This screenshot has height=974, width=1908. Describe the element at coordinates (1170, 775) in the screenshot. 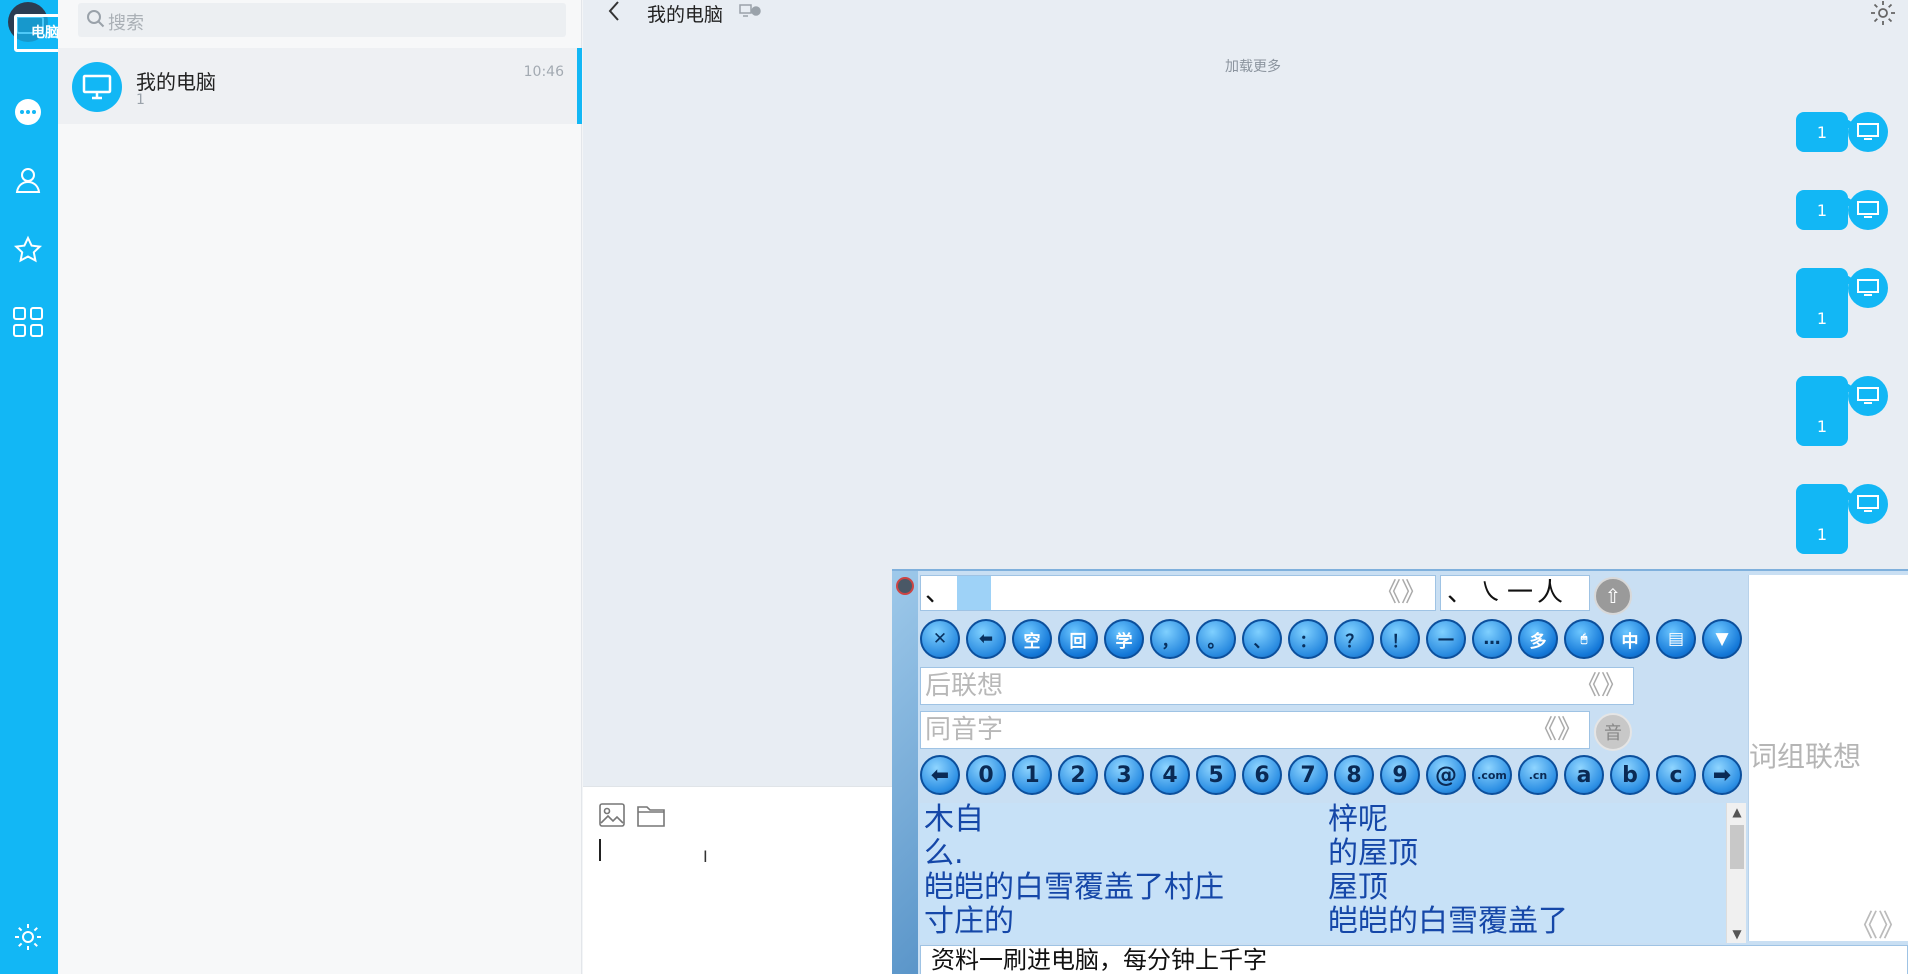

I see `ime-key-4: 4` at that location.